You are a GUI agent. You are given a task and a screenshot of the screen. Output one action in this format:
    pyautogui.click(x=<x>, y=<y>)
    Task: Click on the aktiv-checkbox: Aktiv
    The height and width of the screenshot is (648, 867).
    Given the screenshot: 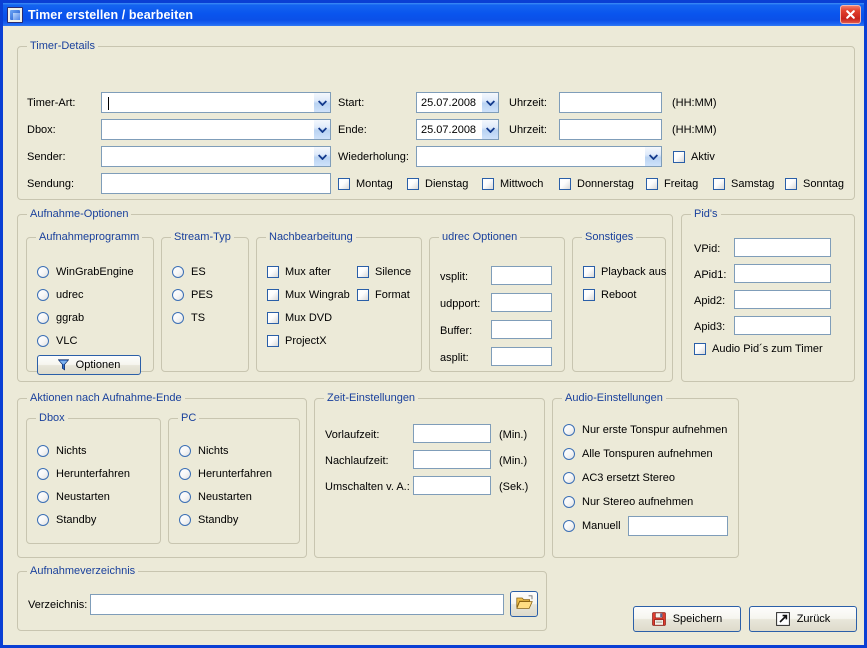 What is the action you would take?
    pyautogui.click(x=694, y=157)
    